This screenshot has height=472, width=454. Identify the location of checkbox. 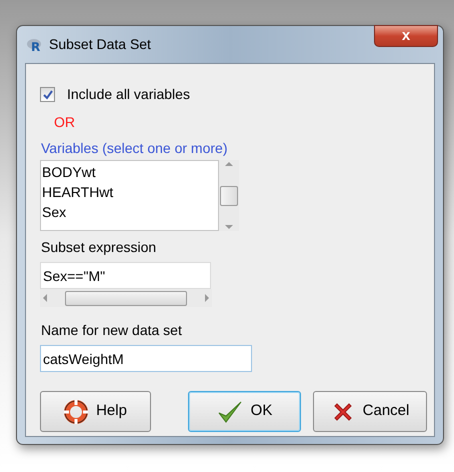
(47, 94).